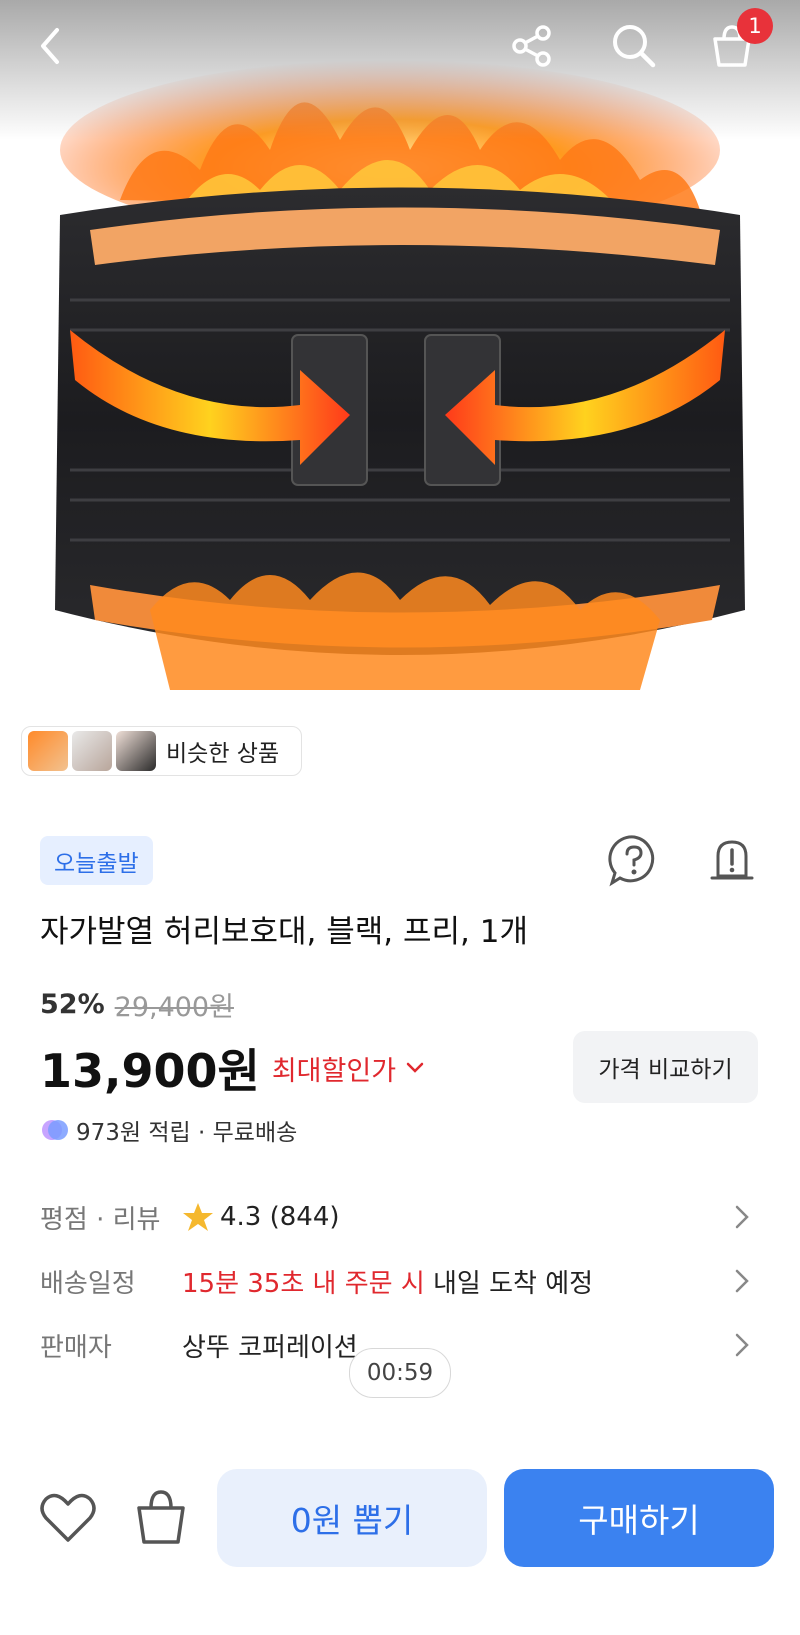 The image size is (800, 1635). I want to click on original-price: 29,400원, so click(174, 1007).